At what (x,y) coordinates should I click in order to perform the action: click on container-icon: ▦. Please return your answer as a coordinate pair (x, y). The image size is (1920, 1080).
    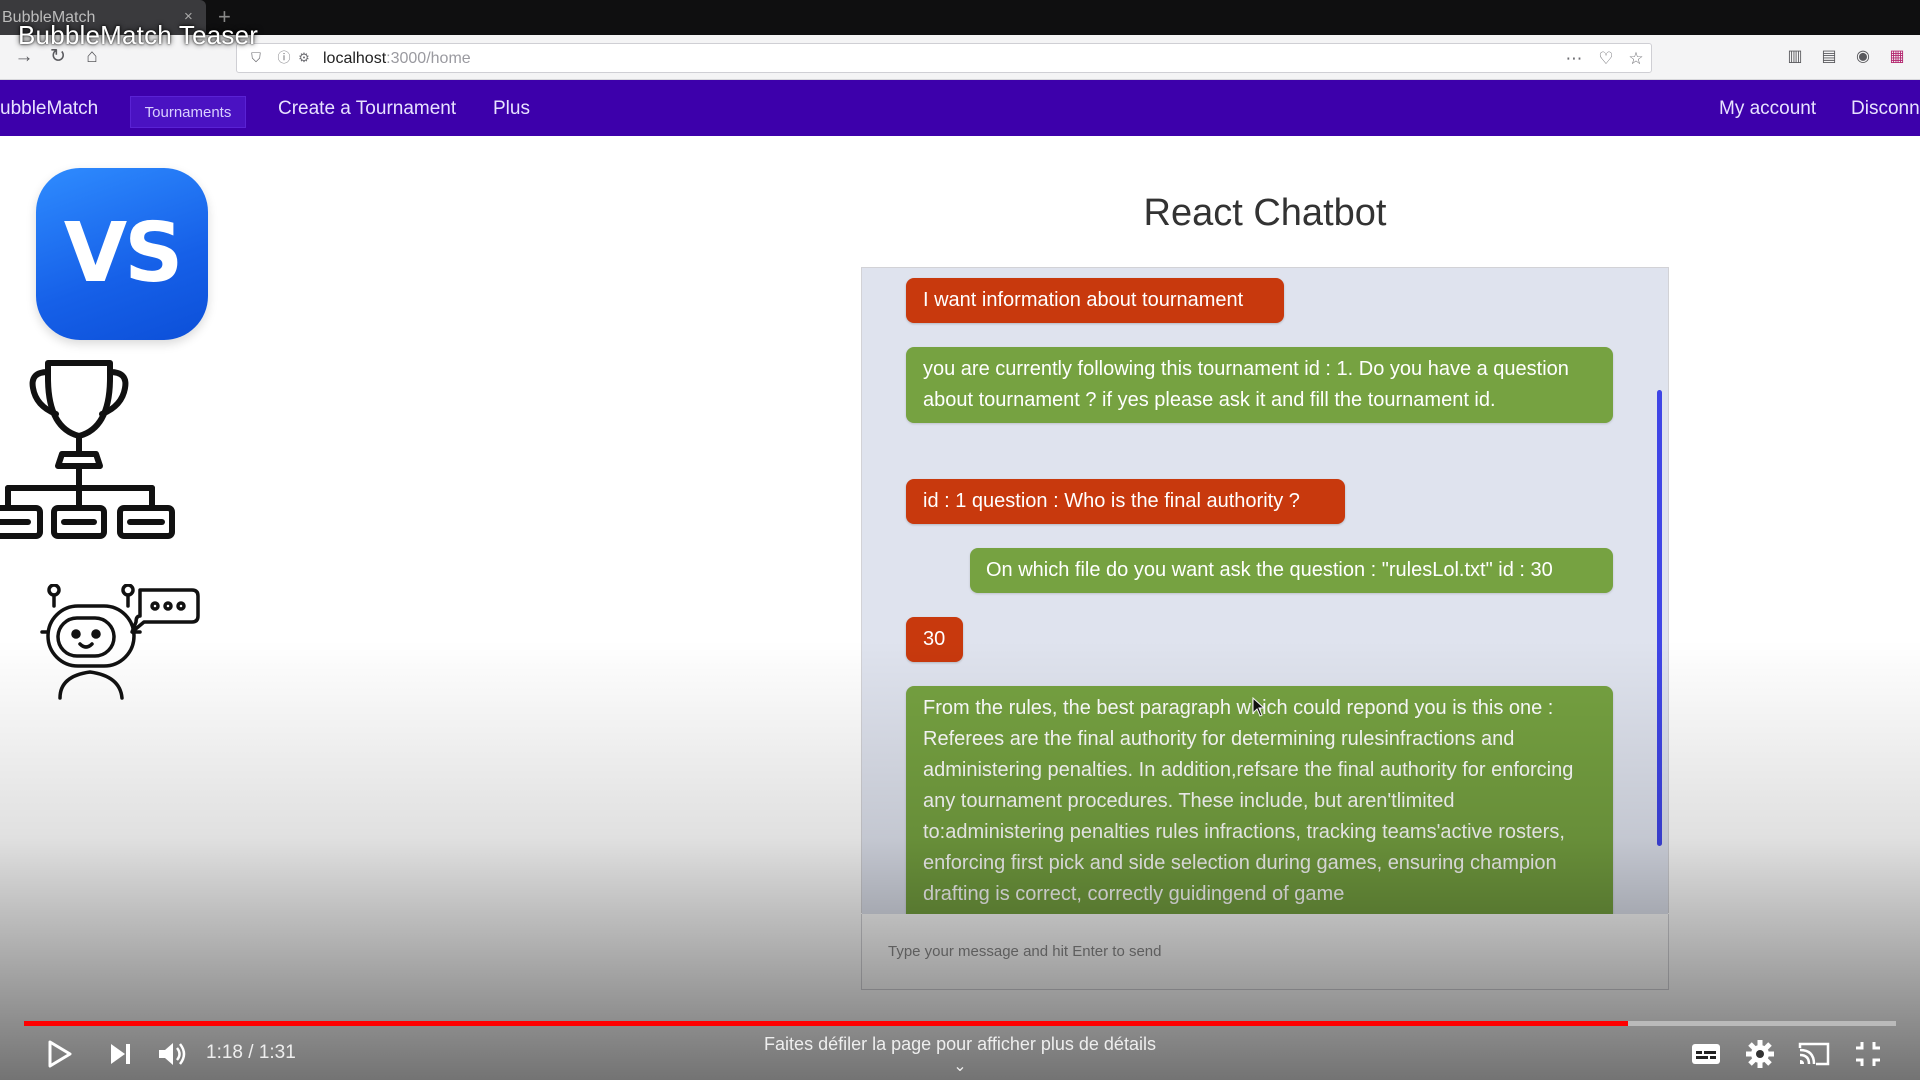
    Looking at the image, I should click on (1897, 57).